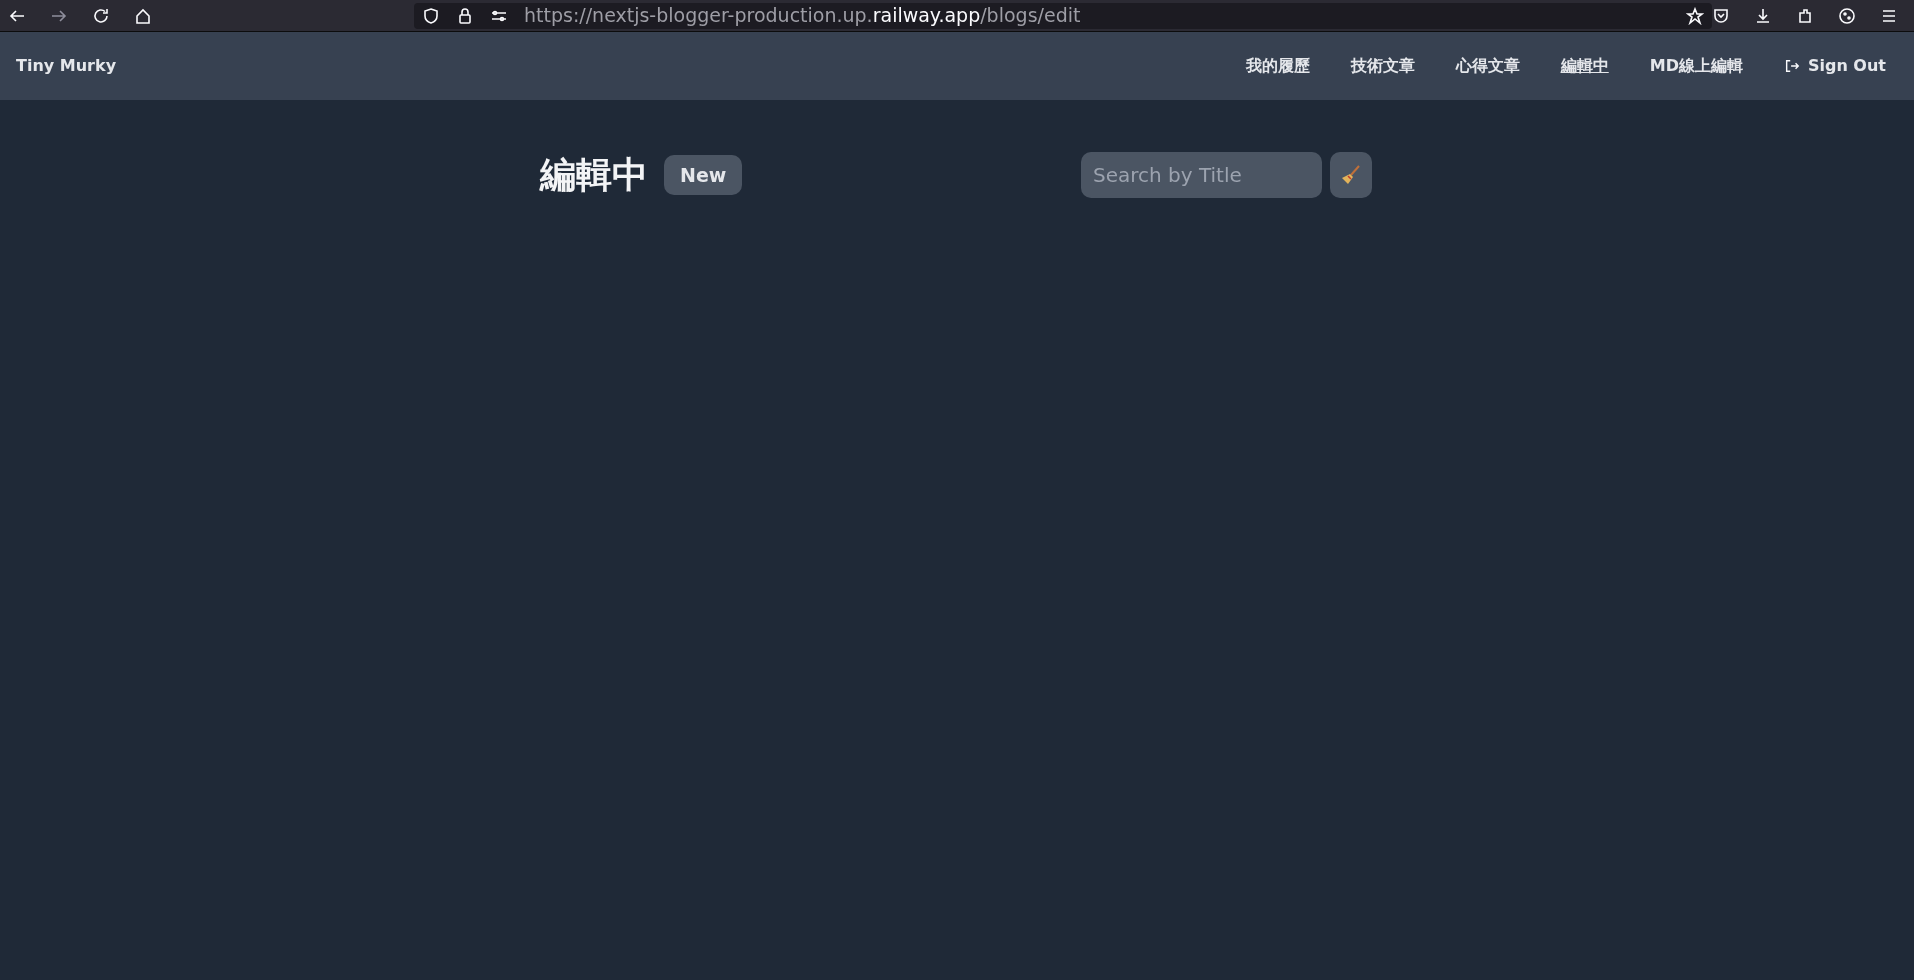  I want to click on home-icon, so click(143, 15).